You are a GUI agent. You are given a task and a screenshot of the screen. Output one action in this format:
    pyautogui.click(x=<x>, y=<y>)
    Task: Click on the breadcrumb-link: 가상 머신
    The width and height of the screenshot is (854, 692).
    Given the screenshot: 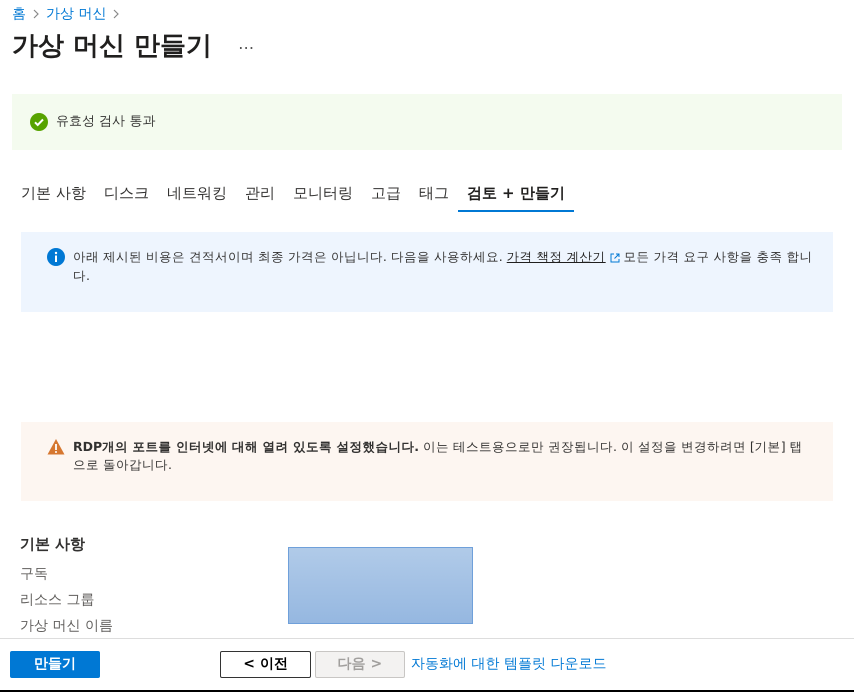 What is the action you would take?
    pyautogui.click(x=76, y=14)
    